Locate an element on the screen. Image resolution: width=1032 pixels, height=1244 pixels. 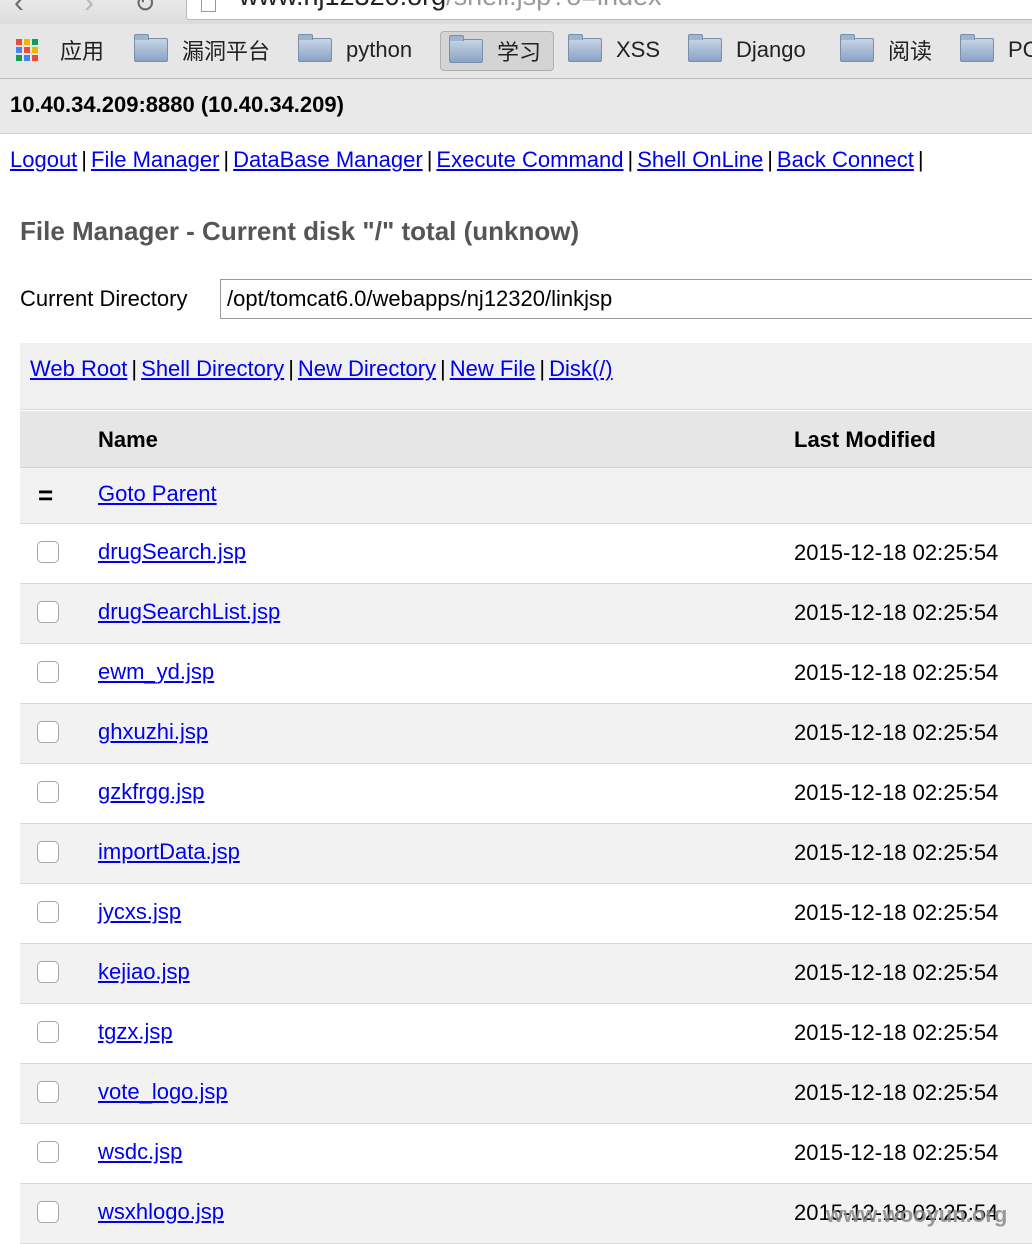
file-name-link: ewm_yd.jsp is located at coordinates (156, 672).